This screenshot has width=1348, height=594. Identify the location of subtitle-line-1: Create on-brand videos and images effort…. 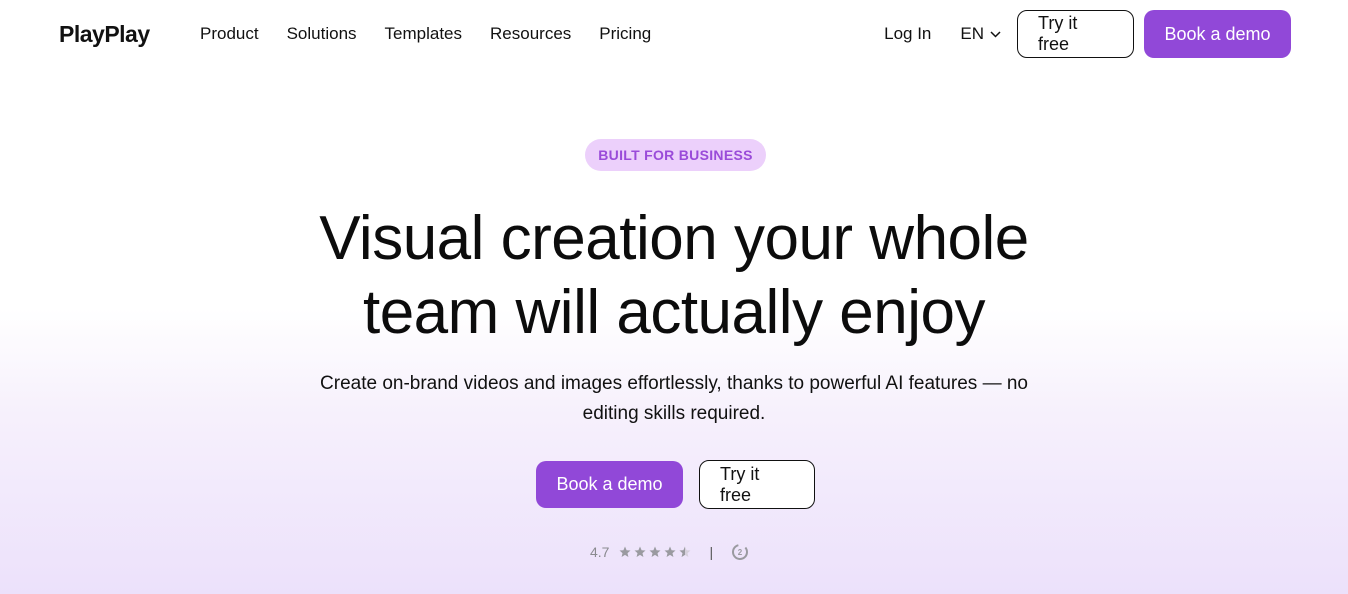
(674, 383).